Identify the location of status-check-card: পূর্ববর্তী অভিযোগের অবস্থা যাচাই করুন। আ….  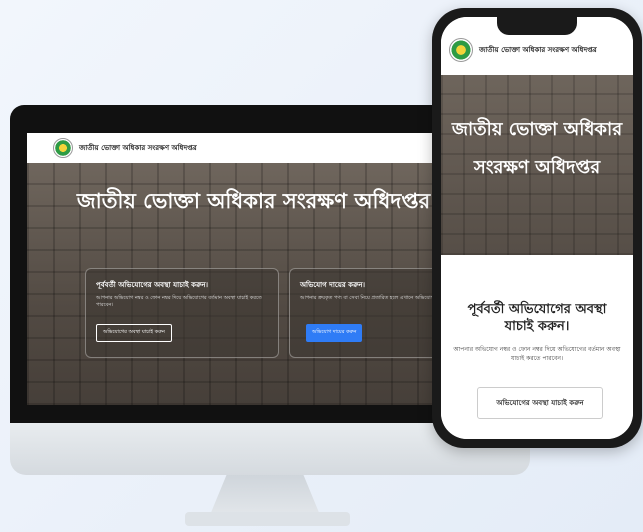
(182, 313).